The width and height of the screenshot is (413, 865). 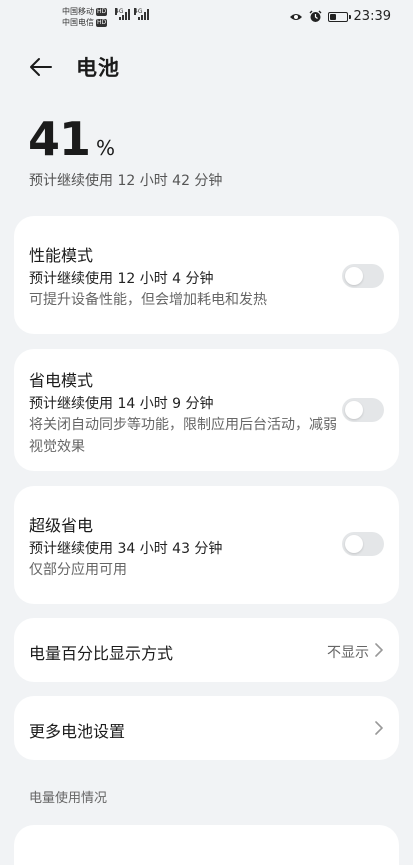 What do you see at coordinates (148, 300) in the screenshot?
I see `performance-mode-desc: 可提升设备性能，但会增加耗电和发热` at bounding box center [148, 300].